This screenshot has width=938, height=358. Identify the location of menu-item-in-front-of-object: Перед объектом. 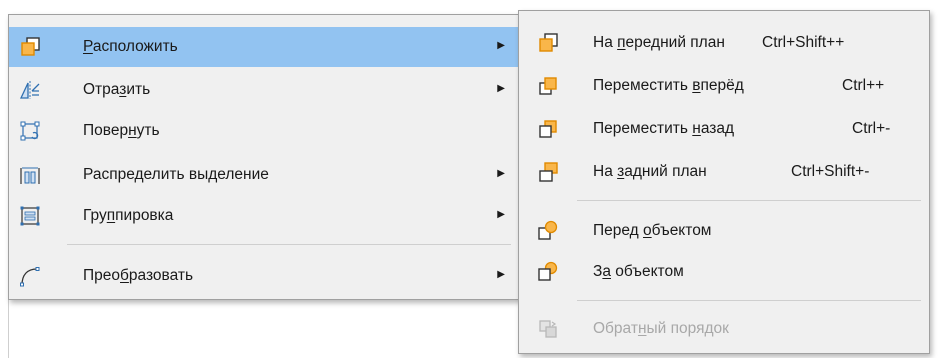
(724, 231).